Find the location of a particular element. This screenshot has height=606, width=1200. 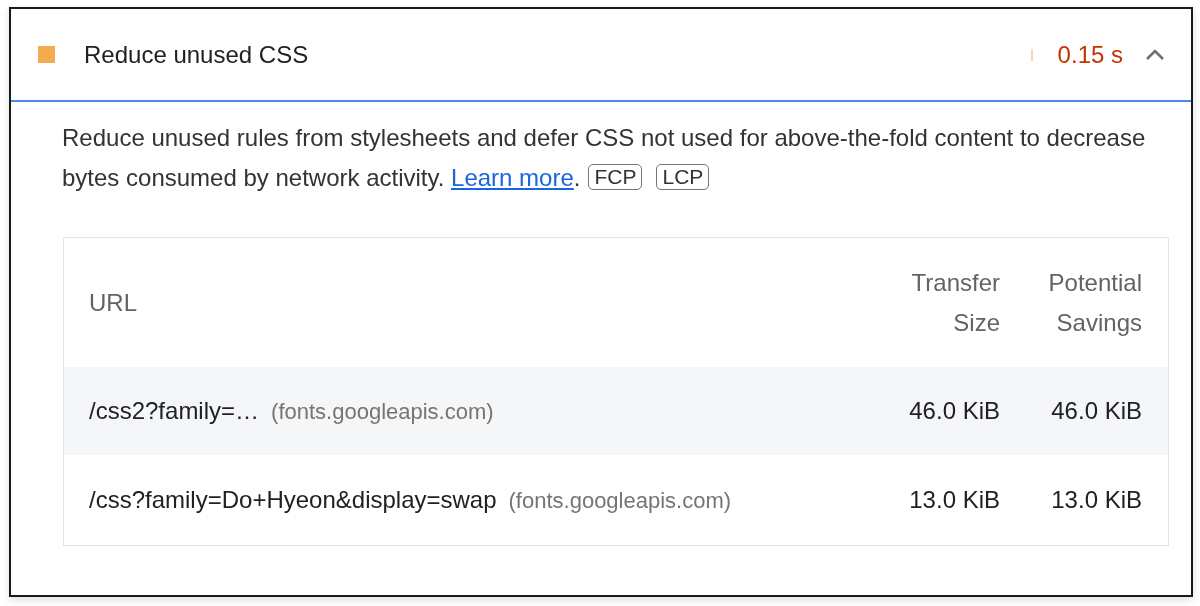

display-value: 0.15 s is located at coordinates (1090, 54).